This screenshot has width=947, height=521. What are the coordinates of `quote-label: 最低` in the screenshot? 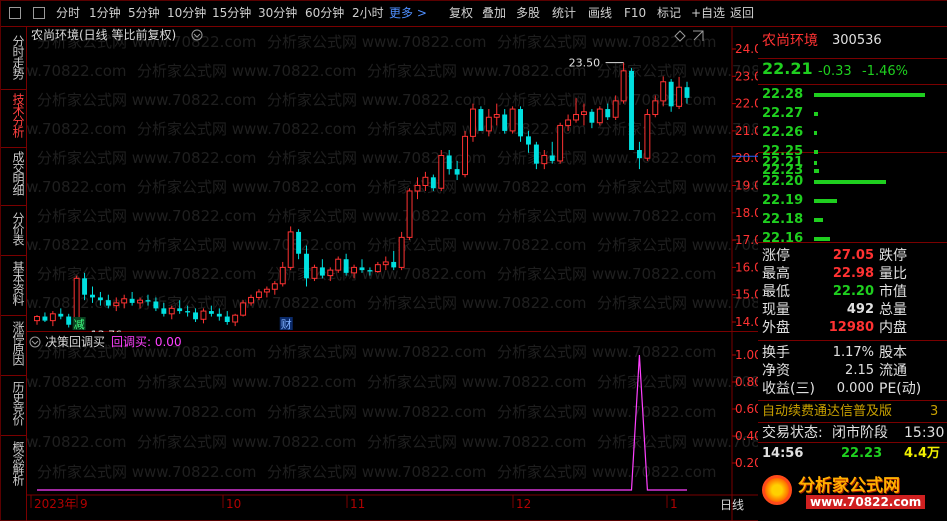 It's located at (776, 292).